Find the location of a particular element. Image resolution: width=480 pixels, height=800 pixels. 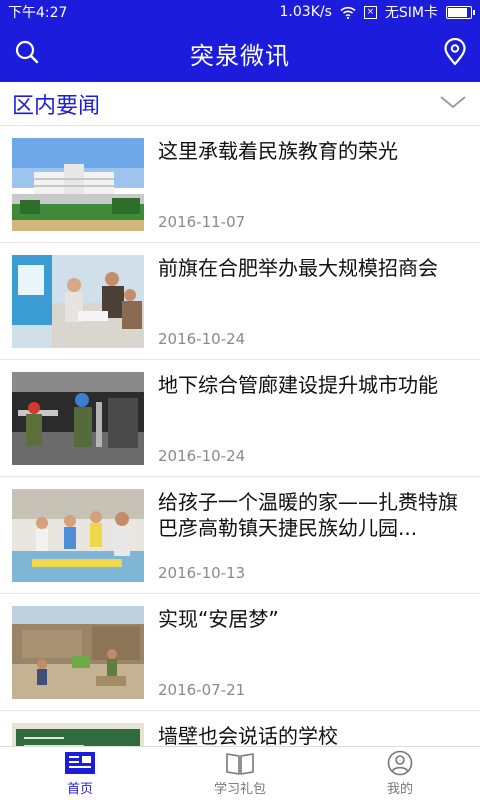

battery-icon is located at coordinates (460, 12).